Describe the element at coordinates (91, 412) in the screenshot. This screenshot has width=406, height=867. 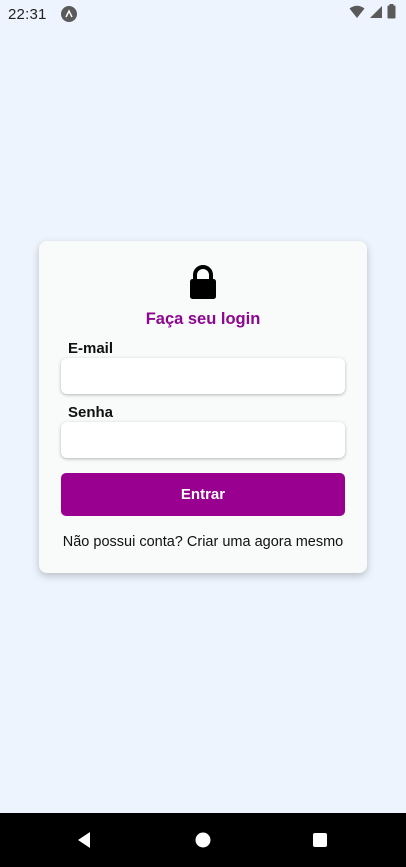
I see `password-label: Senha` at that location.